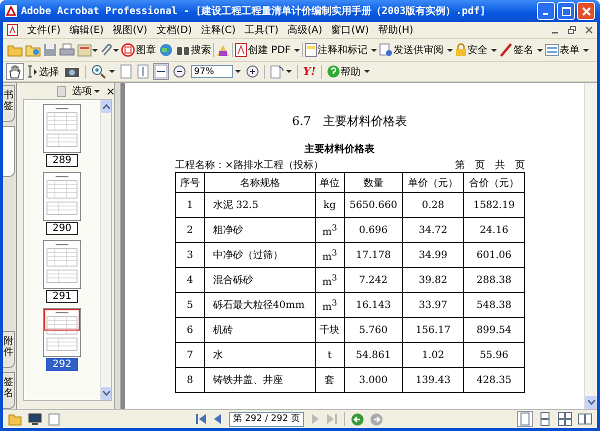  What do you see at coordinates (130, 30) in the screenshot?
I see `menu-item: 视图(V)` at bounding box center [130, 30].